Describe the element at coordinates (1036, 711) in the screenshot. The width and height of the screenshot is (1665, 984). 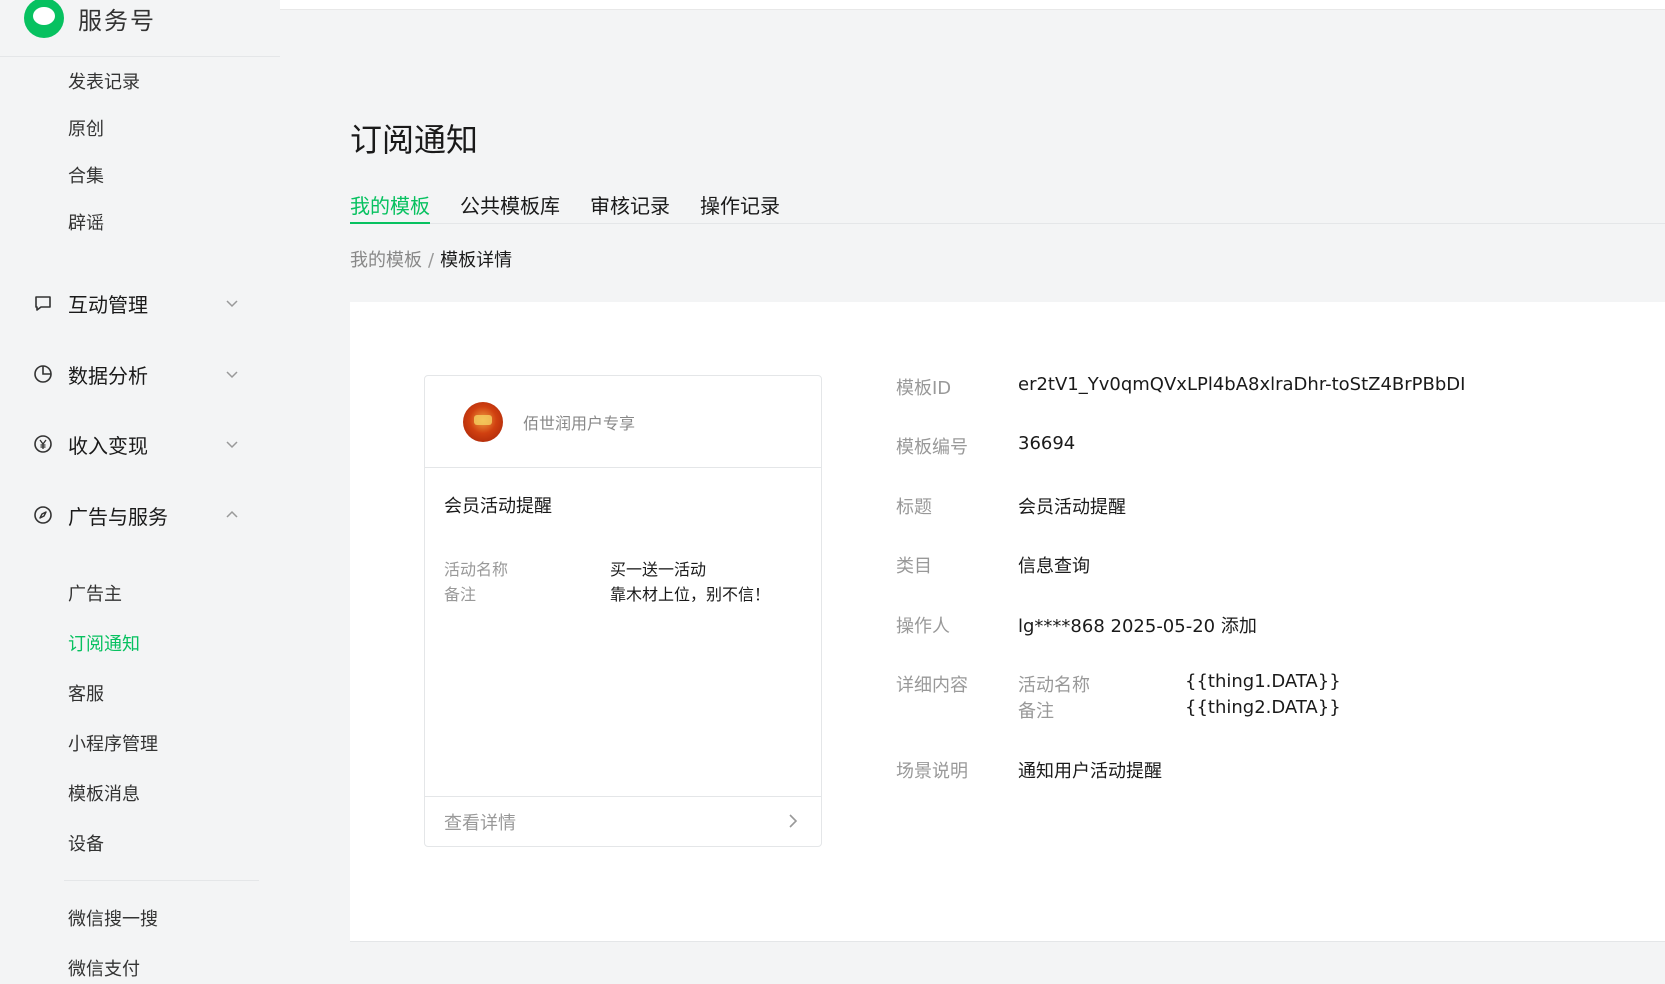
I see `content-field-key: 备注` at that location.